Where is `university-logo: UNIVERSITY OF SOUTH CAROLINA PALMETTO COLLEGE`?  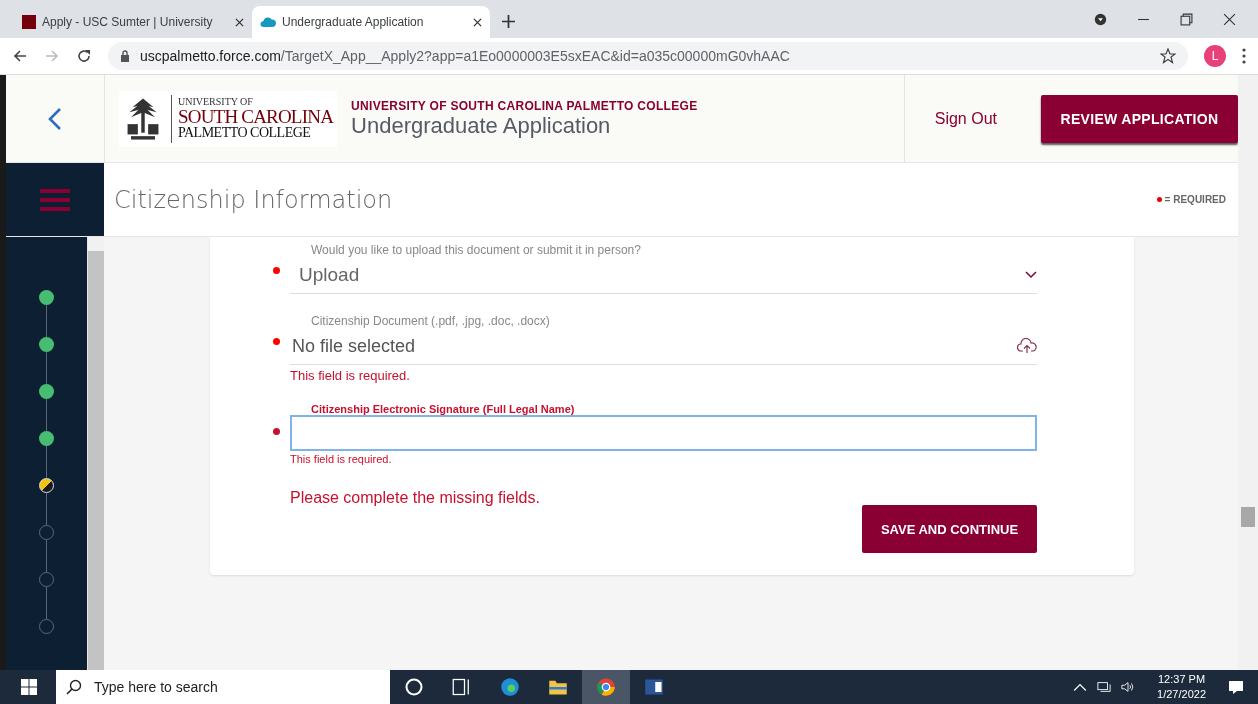
university-logo: UNIVERSITY OF SOUTH CAROLINA PALMETTO COLLEGE is located at coordinates (228, 118).